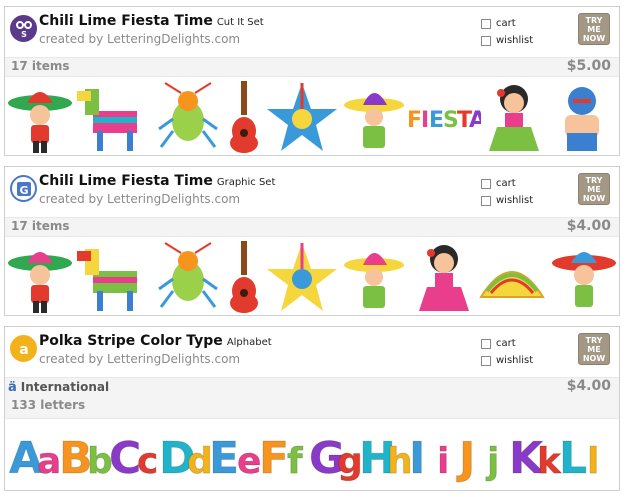  What do you see at coordinates (475, 120) in the screenshot?
I see `svg-text: A` at bounding box center [475, 120].